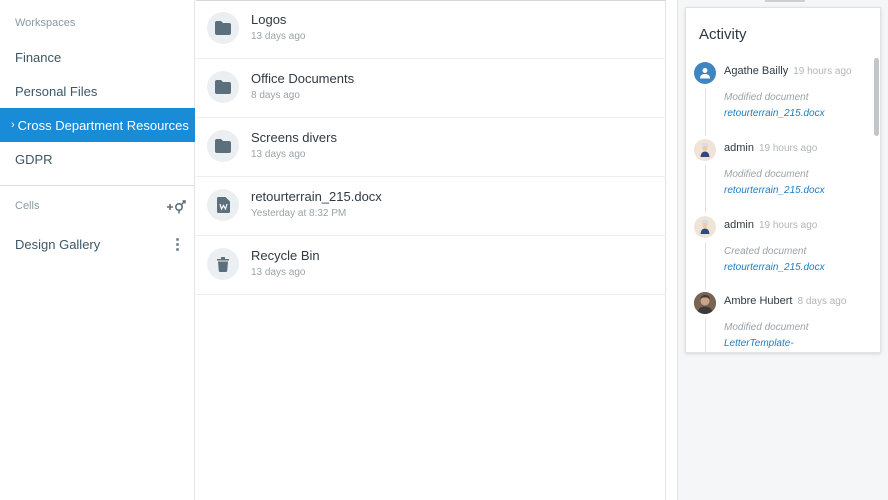 The image size is (888, 500). I want to click on file-date: Yesterday at 8:32 PM, so click(299, 213).